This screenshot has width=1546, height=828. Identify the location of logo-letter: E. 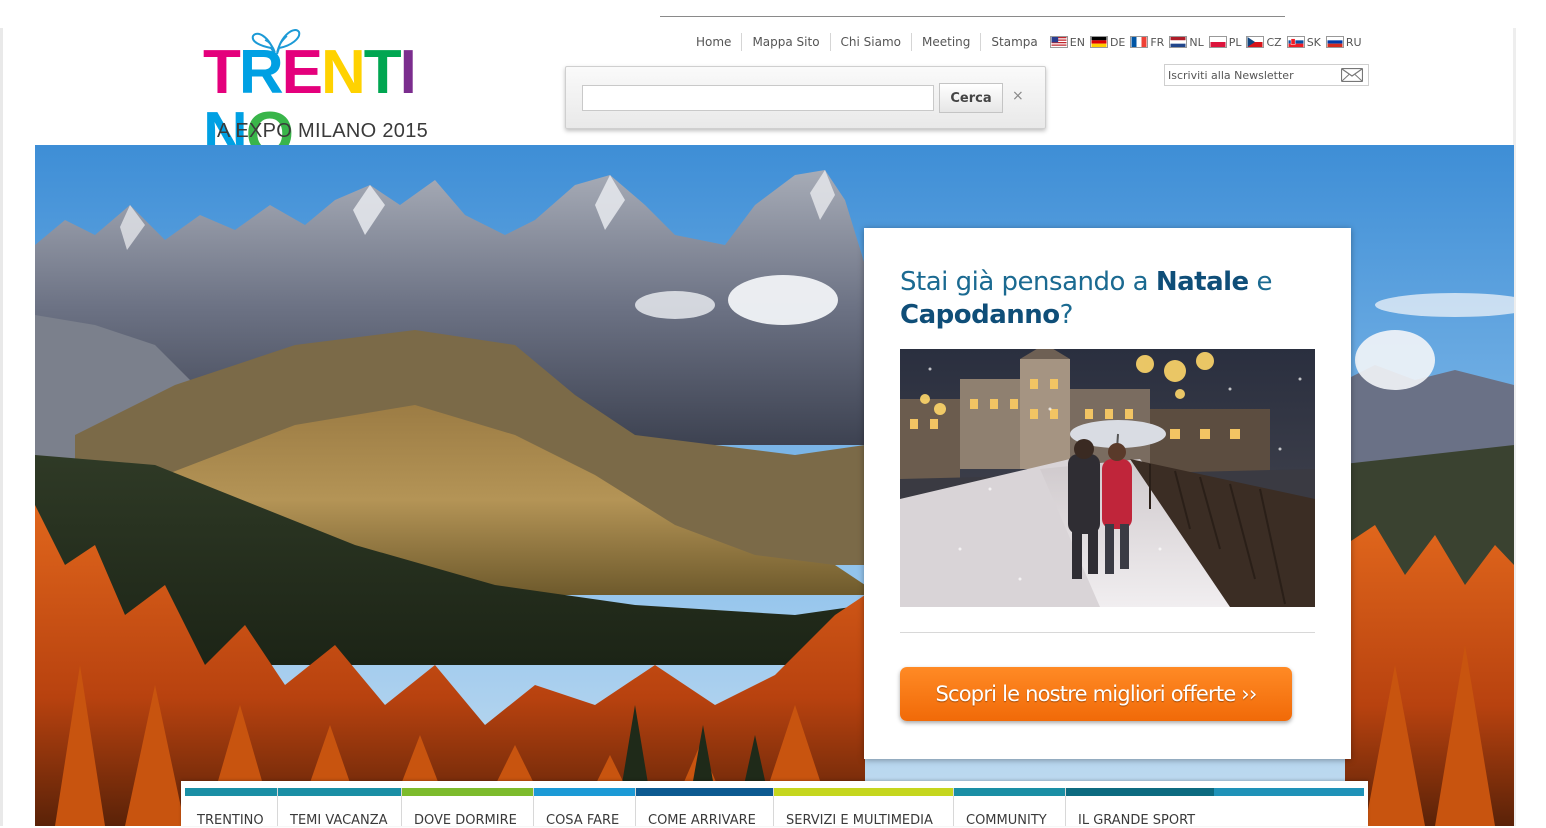
(302, 72).